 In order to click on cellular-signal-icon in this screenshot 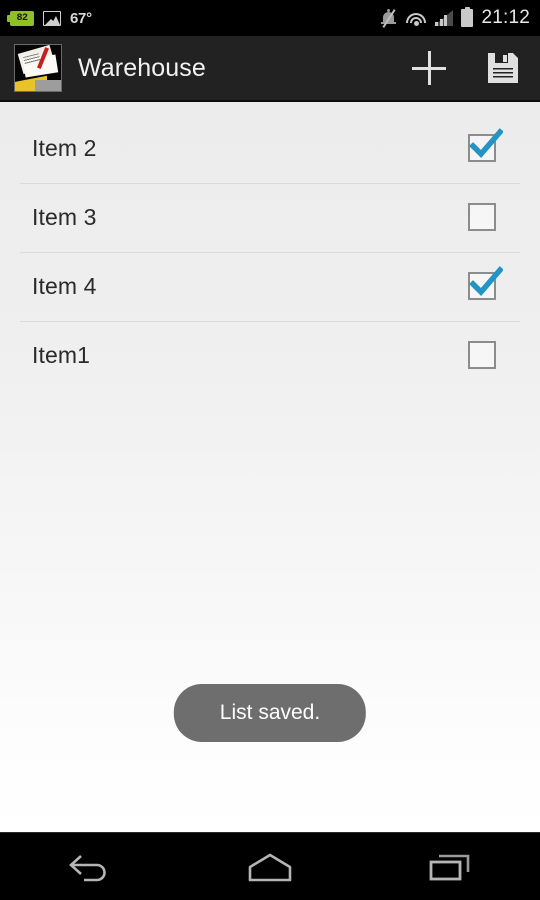, I will do `click(444, 18)`.